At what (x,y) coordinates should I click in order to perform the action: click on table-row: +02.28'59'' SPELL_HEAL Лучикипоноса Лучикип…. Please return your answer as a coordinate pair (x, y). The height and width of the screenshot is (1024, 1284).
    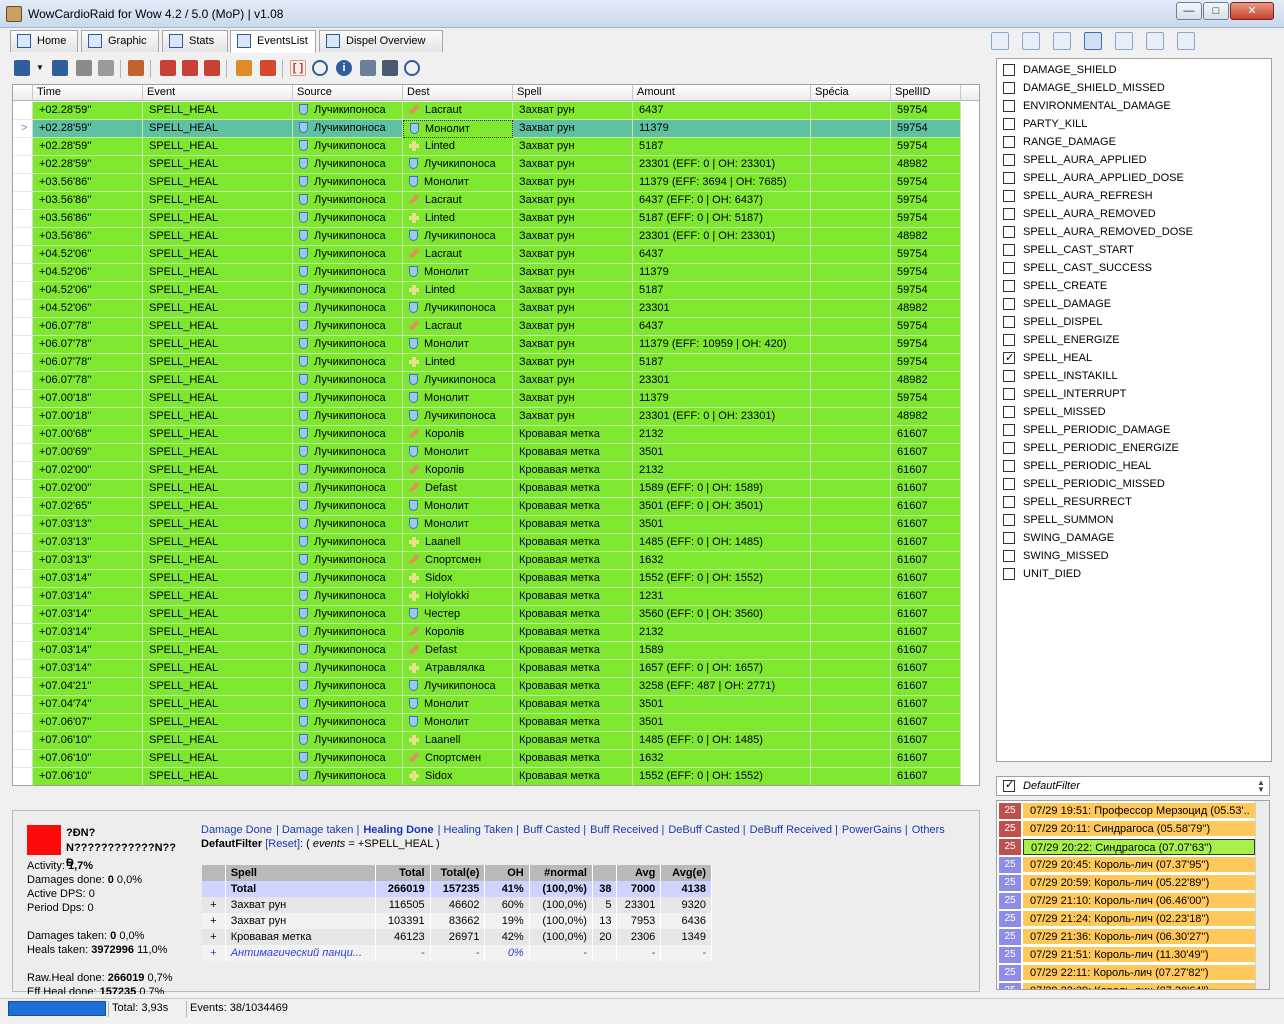
    Looking at the image, I should click on (496, 165).